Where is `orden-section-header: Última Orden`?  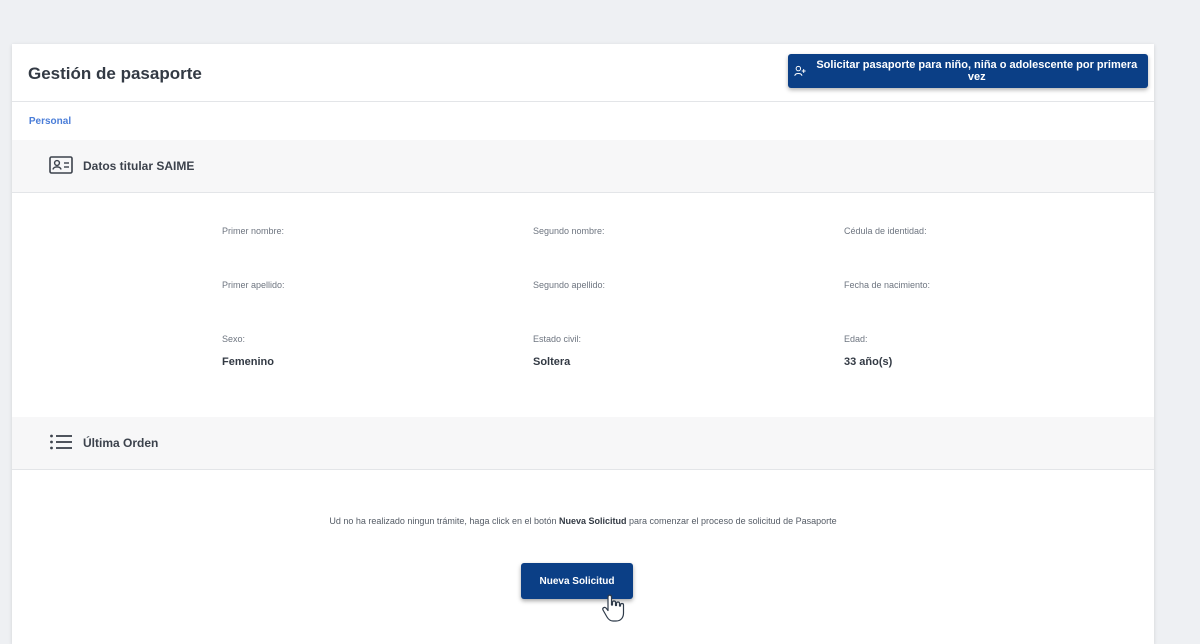 orden-section-header: Última Orden is located at coordinates (583, 443).